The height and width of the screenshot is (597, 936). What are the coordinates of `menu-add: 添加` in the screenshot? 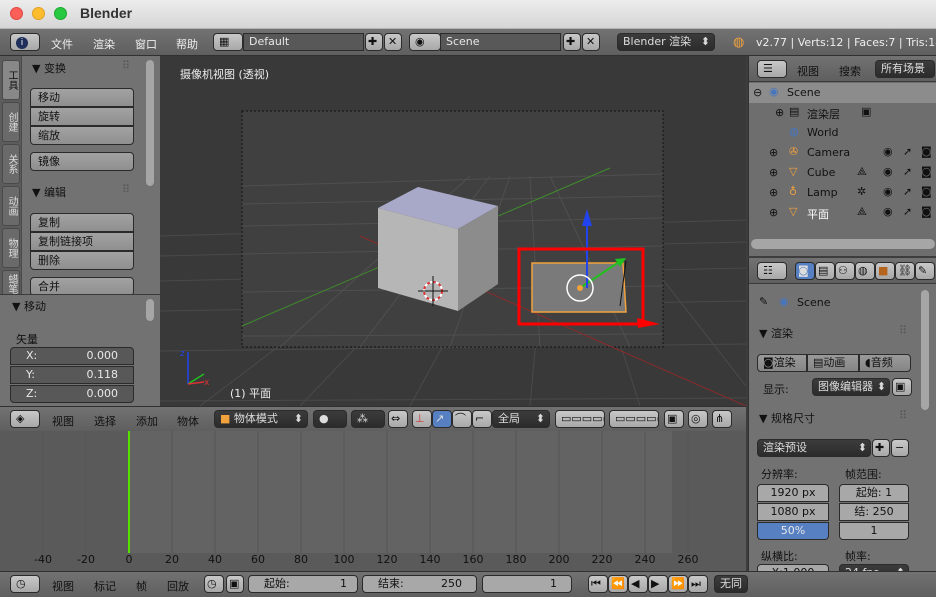 It's located at (147, 421).